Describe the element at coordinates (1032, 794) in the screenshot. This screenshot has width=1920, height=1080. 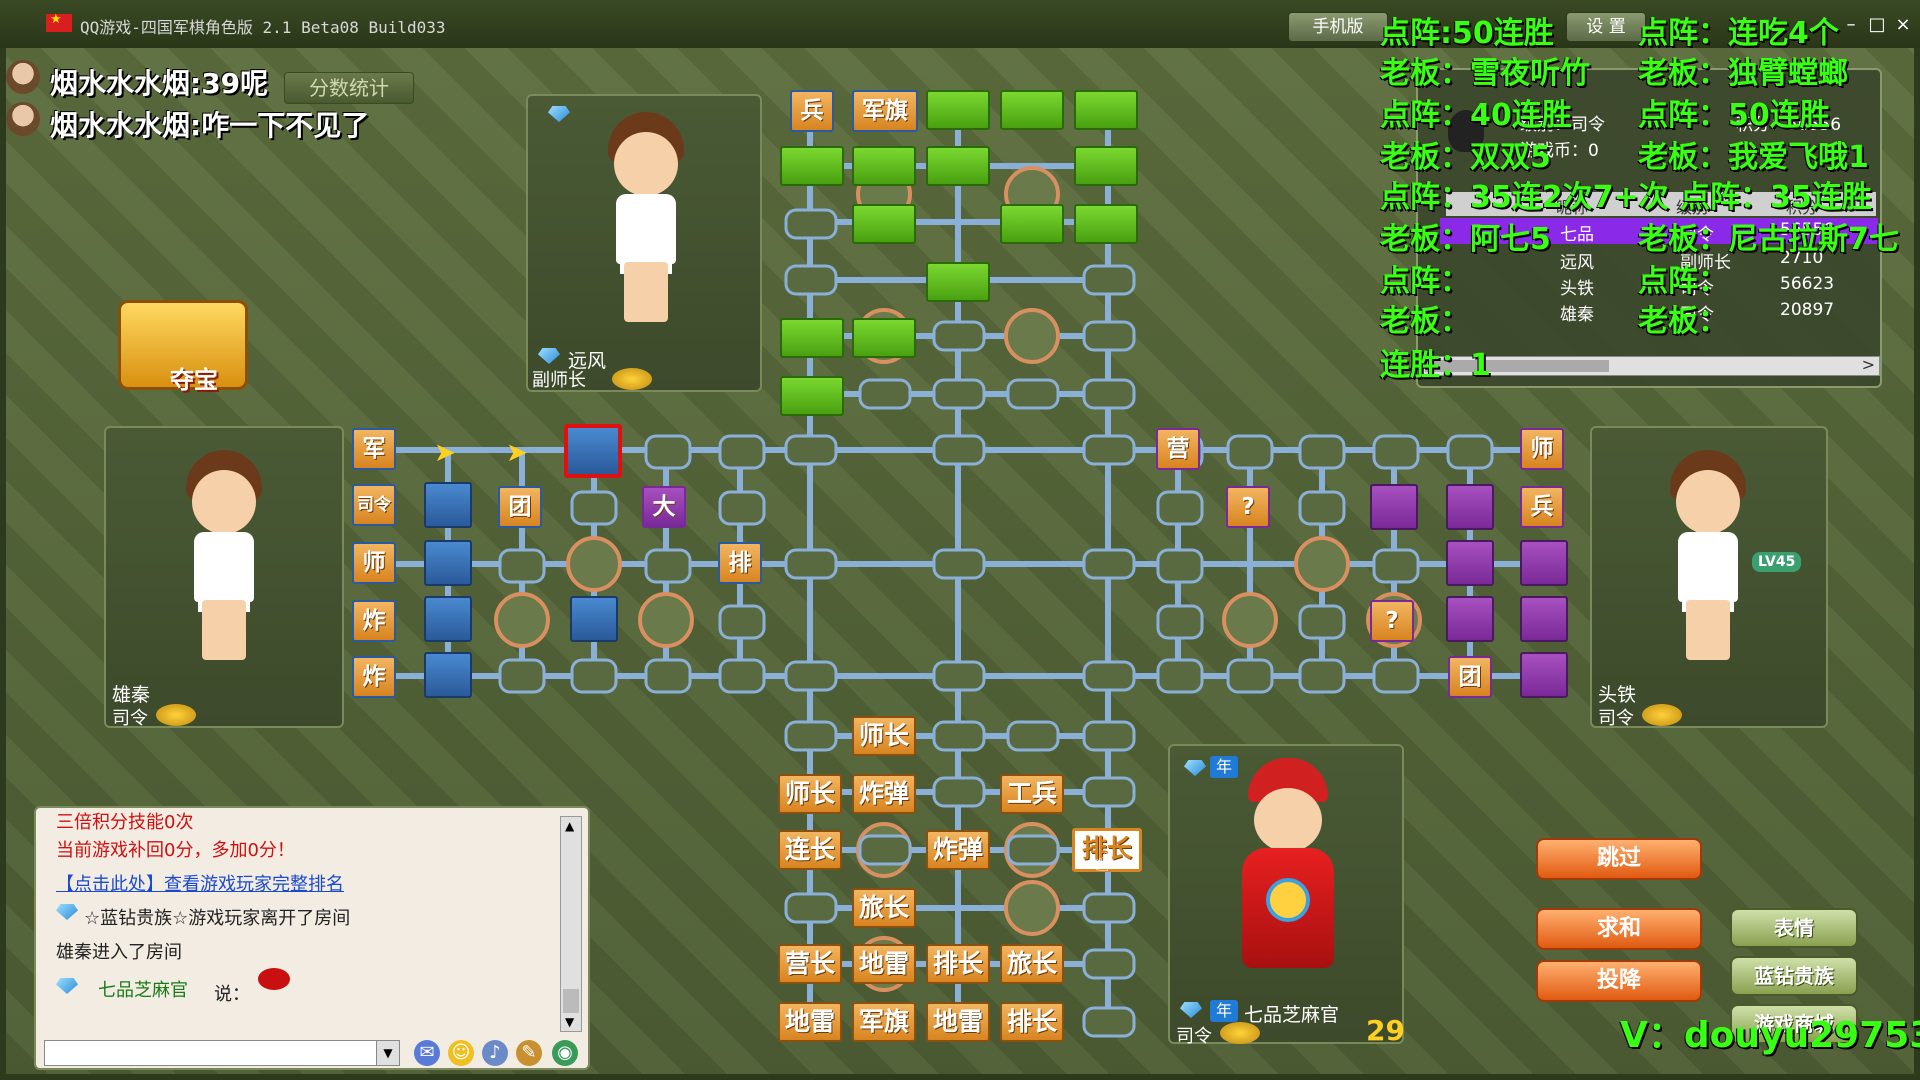
I see `board-piece: 工兵` at that location.